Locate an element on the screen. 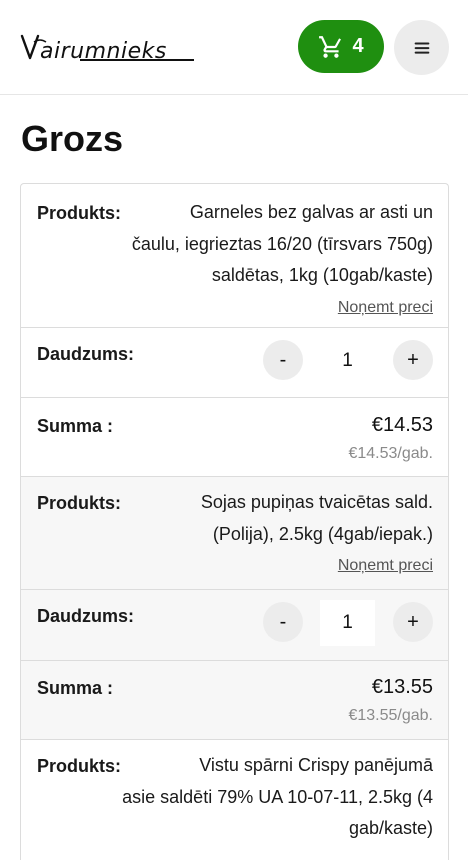 This screenshot has width=468, height=860. item-unit-price: €14.53/gab. is located at coordinates (390, 453).